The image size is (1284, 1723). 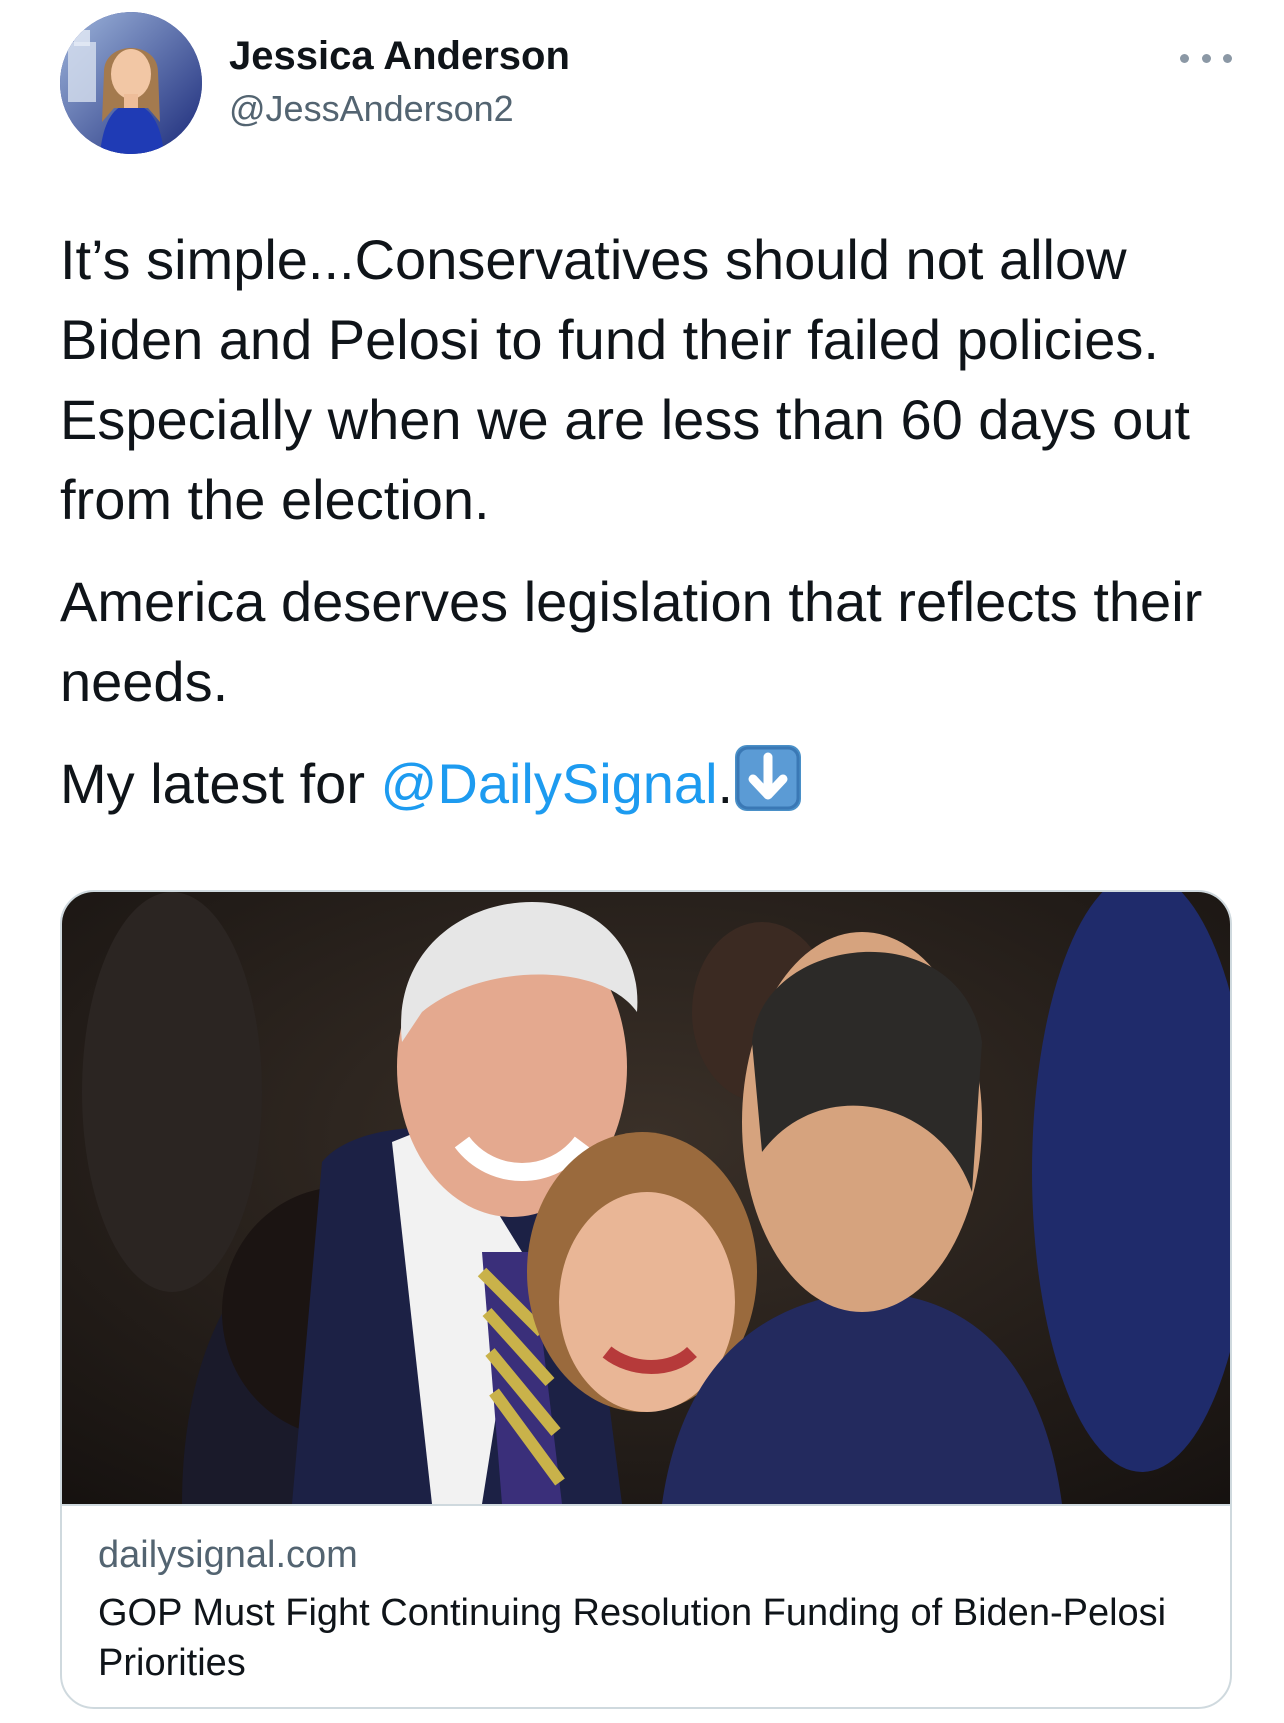 What do you see at coordinates (228, 1555) in the screenshot?
I see `card-domain: dailysignal.com` at bounding box center [228, 1555].